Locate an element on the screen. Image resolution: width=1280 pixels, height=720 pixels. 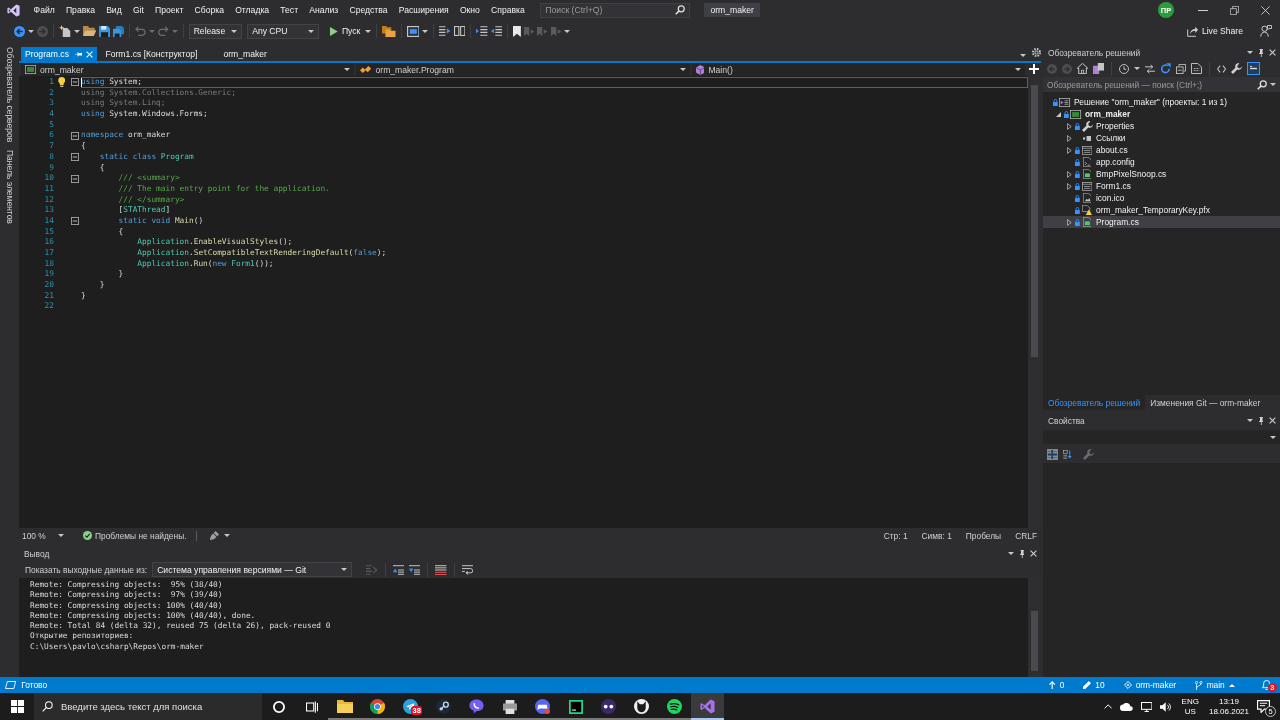
vertical-scrollbar is located at coordinates (1034, 627).